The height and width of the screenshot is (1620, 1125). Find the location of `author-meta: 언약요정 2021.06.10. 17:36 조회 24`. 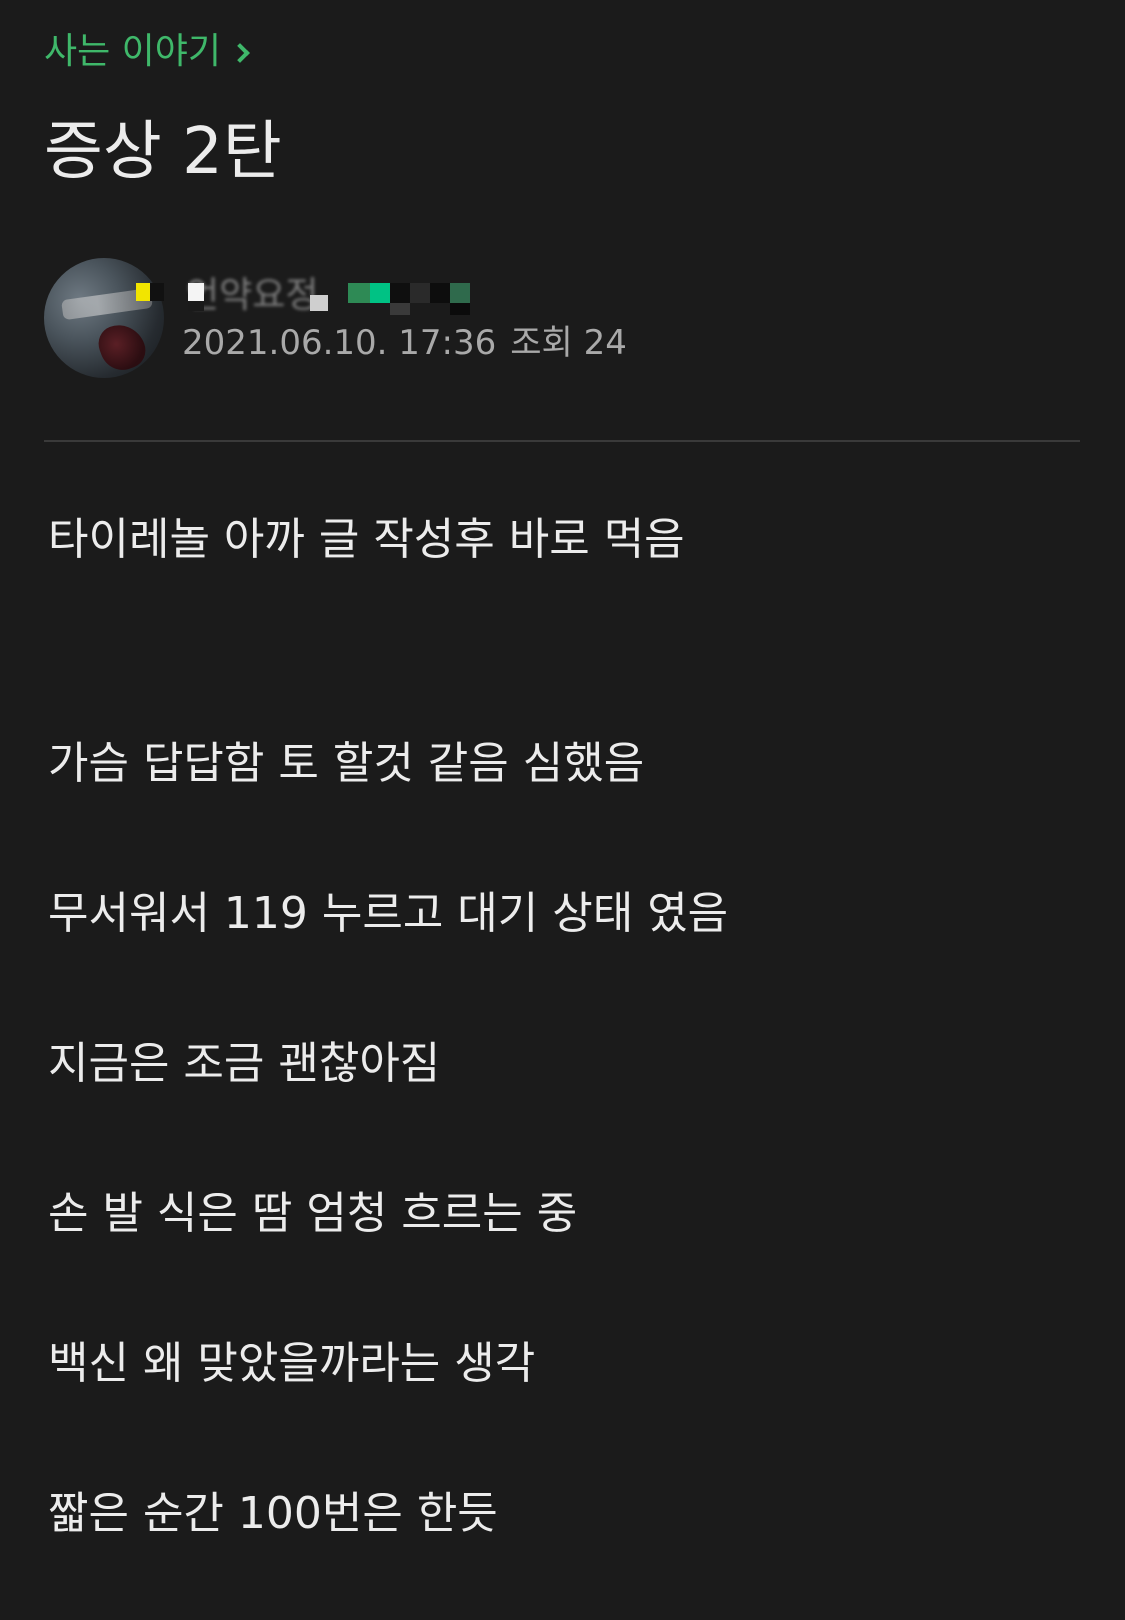

author-meta: 언약요정 2021.06.10. 17:36 조회 24 is located at coordinates (381, 318).